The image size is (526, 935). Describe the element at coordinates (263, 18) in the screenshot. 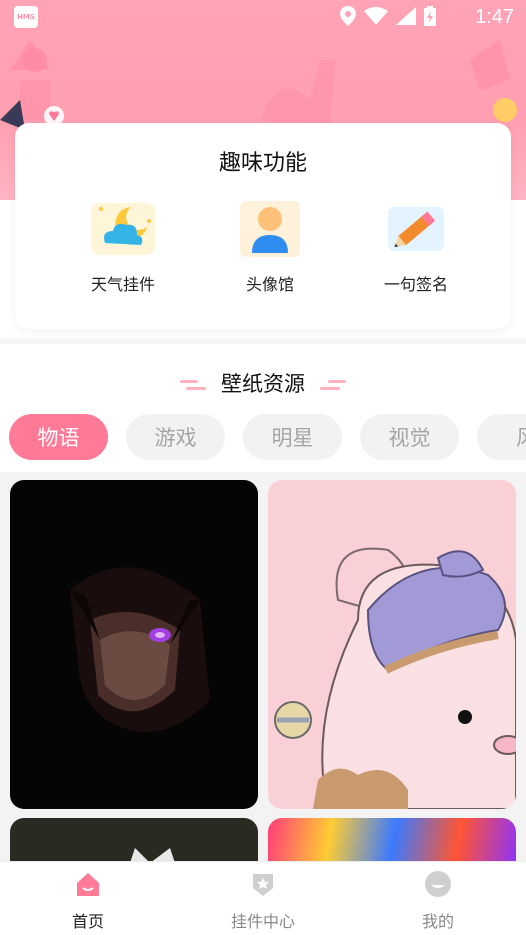

I see `status-bar: HMS 1:47` at that location.